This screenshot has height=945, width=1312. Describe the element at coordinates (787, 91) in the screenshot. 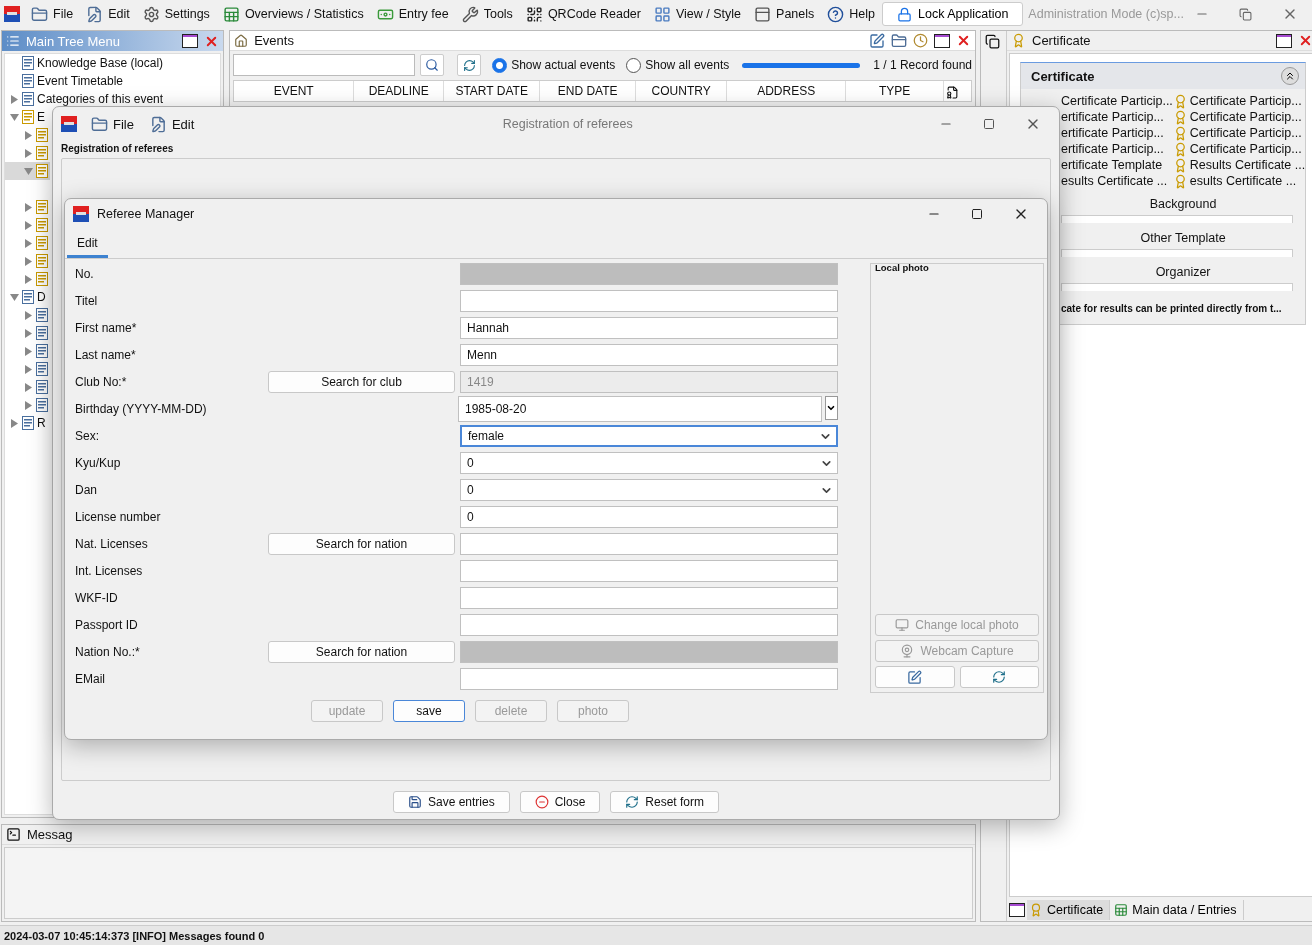

I see `column-header: ADDRESS` at that location.